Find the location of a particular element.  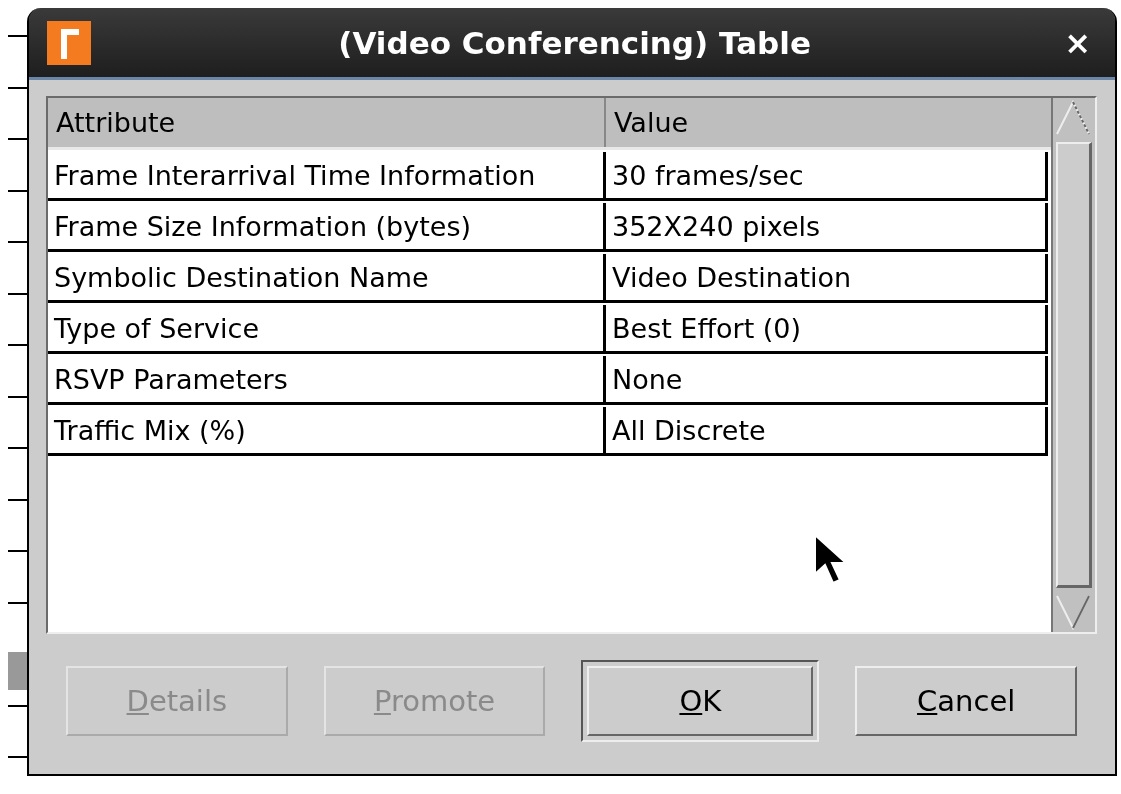

table-cell: 352X240 pixels is located at coordinates (827, 227).